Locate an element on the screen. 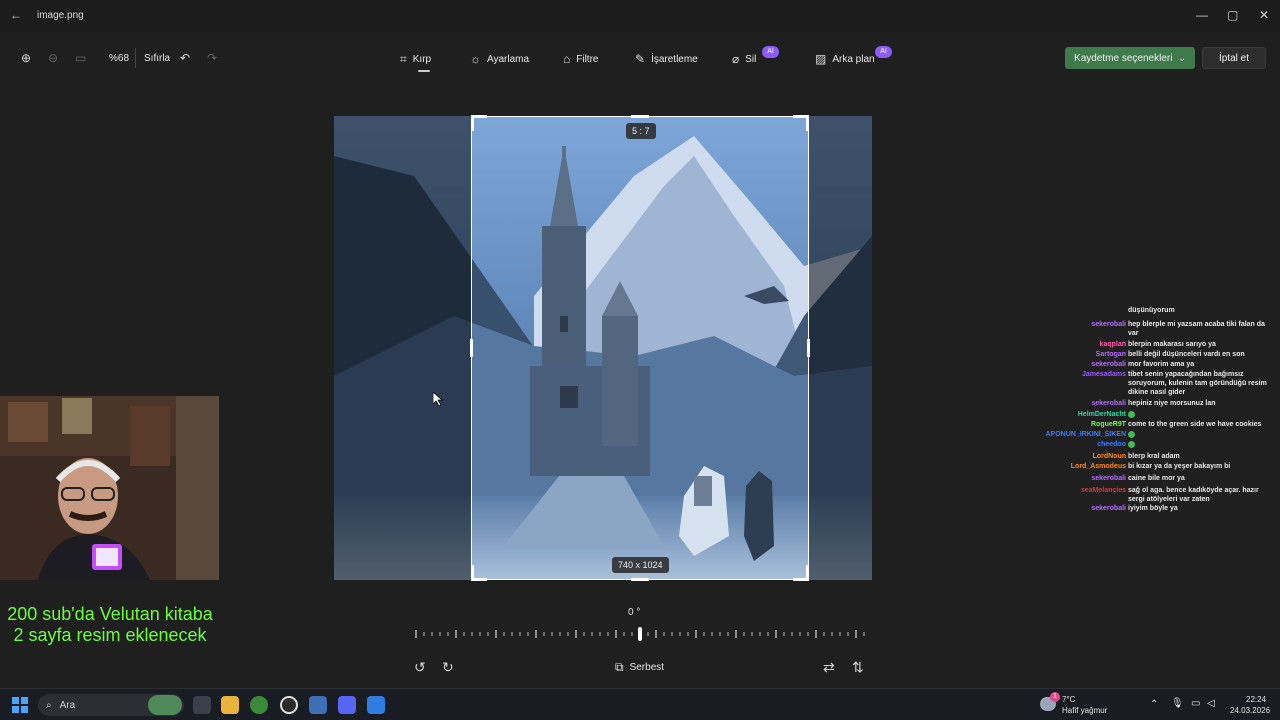 Image resolution: width=1280 pixels, height=720 pixels. tab-background: ▨ Arka plan is located at coordinates (845, 59).